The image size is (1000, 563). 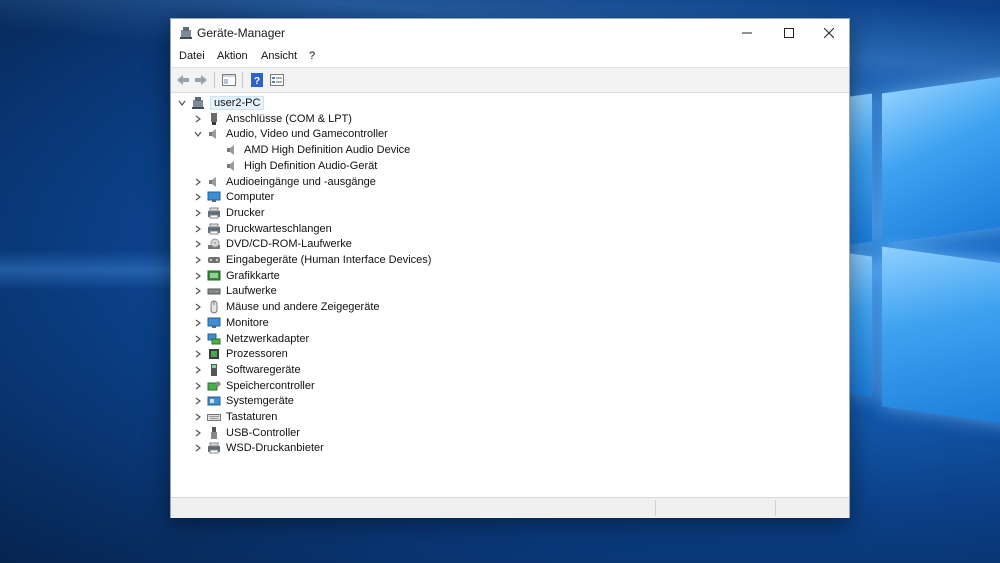 I want to click on tree-device: AMD High Definition Audio Device, so click(x=317, y=150).